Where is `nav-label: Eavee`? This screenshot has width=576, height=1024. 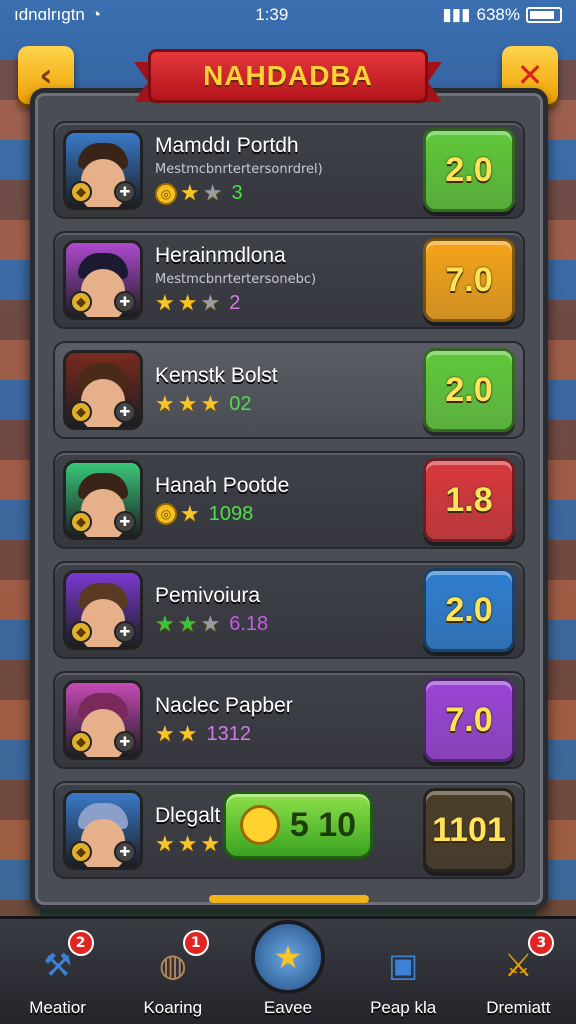
nav-label: Eavee is located at coordinates (288, 1007).